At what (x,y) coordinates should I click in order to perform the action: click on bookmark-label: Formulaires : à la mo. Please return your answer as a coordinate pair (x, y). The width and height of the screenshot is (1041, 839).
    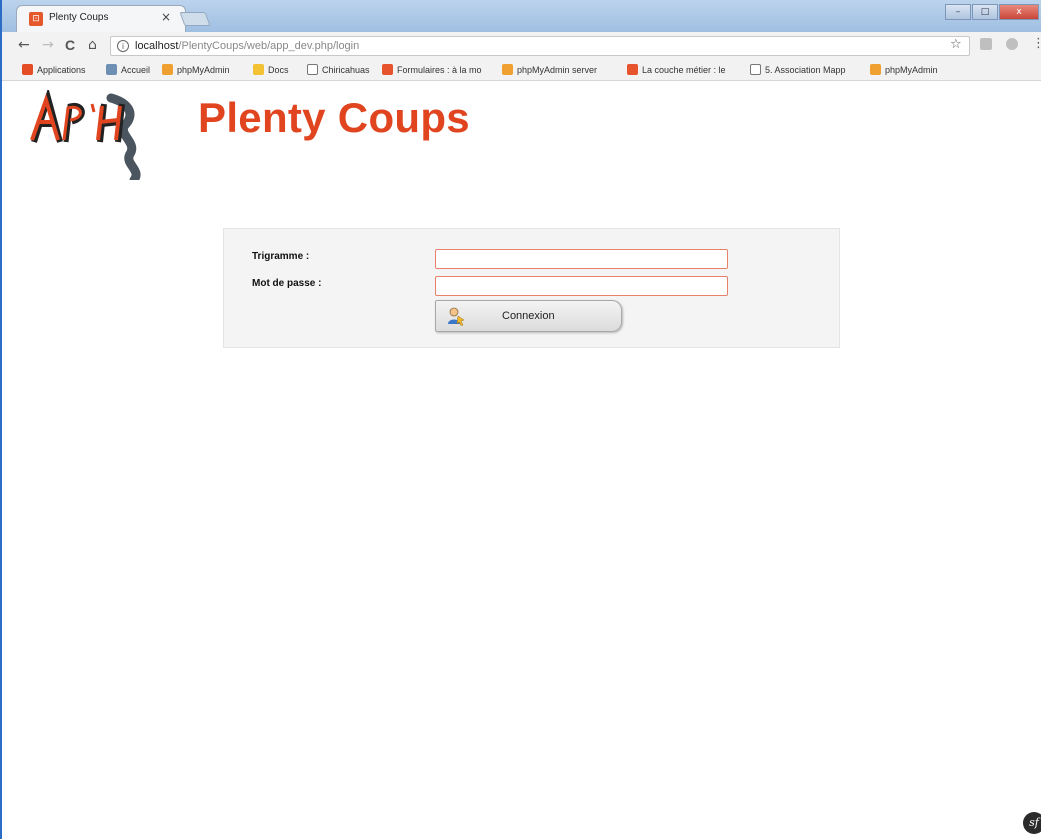
    Looking at the image, I should click on (439, 69).